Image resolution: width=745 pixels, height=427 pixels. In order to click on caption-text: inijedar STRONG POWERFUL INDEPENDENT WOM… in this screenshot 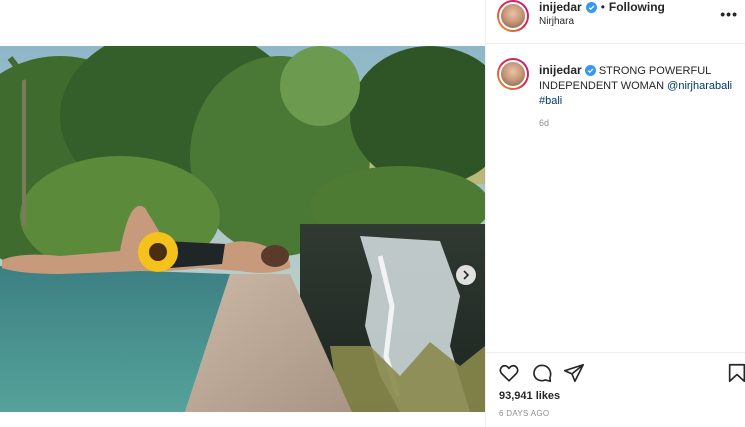, I will do `click(636, 86)`.